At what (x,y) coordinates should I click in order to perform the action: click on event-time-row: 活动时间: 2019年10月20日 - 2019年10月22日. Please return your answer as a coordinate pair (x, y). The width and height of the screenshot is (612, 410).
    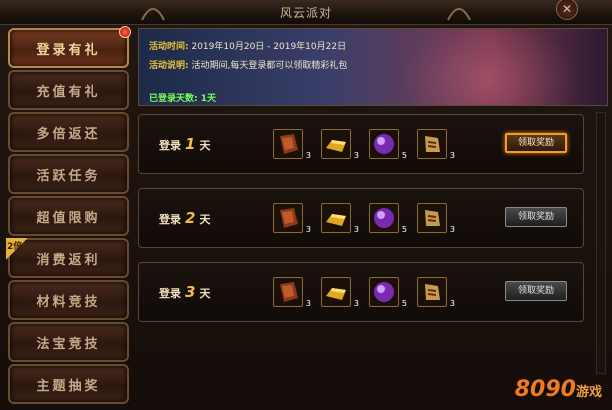
    Looking at the image, I should click on (247, 45).